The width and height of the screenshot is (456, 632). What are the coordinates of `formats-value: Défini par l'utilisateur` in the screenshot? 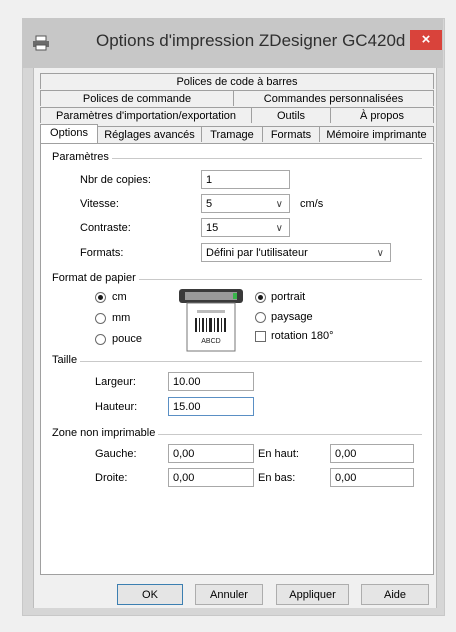 It's located at (257, 253).